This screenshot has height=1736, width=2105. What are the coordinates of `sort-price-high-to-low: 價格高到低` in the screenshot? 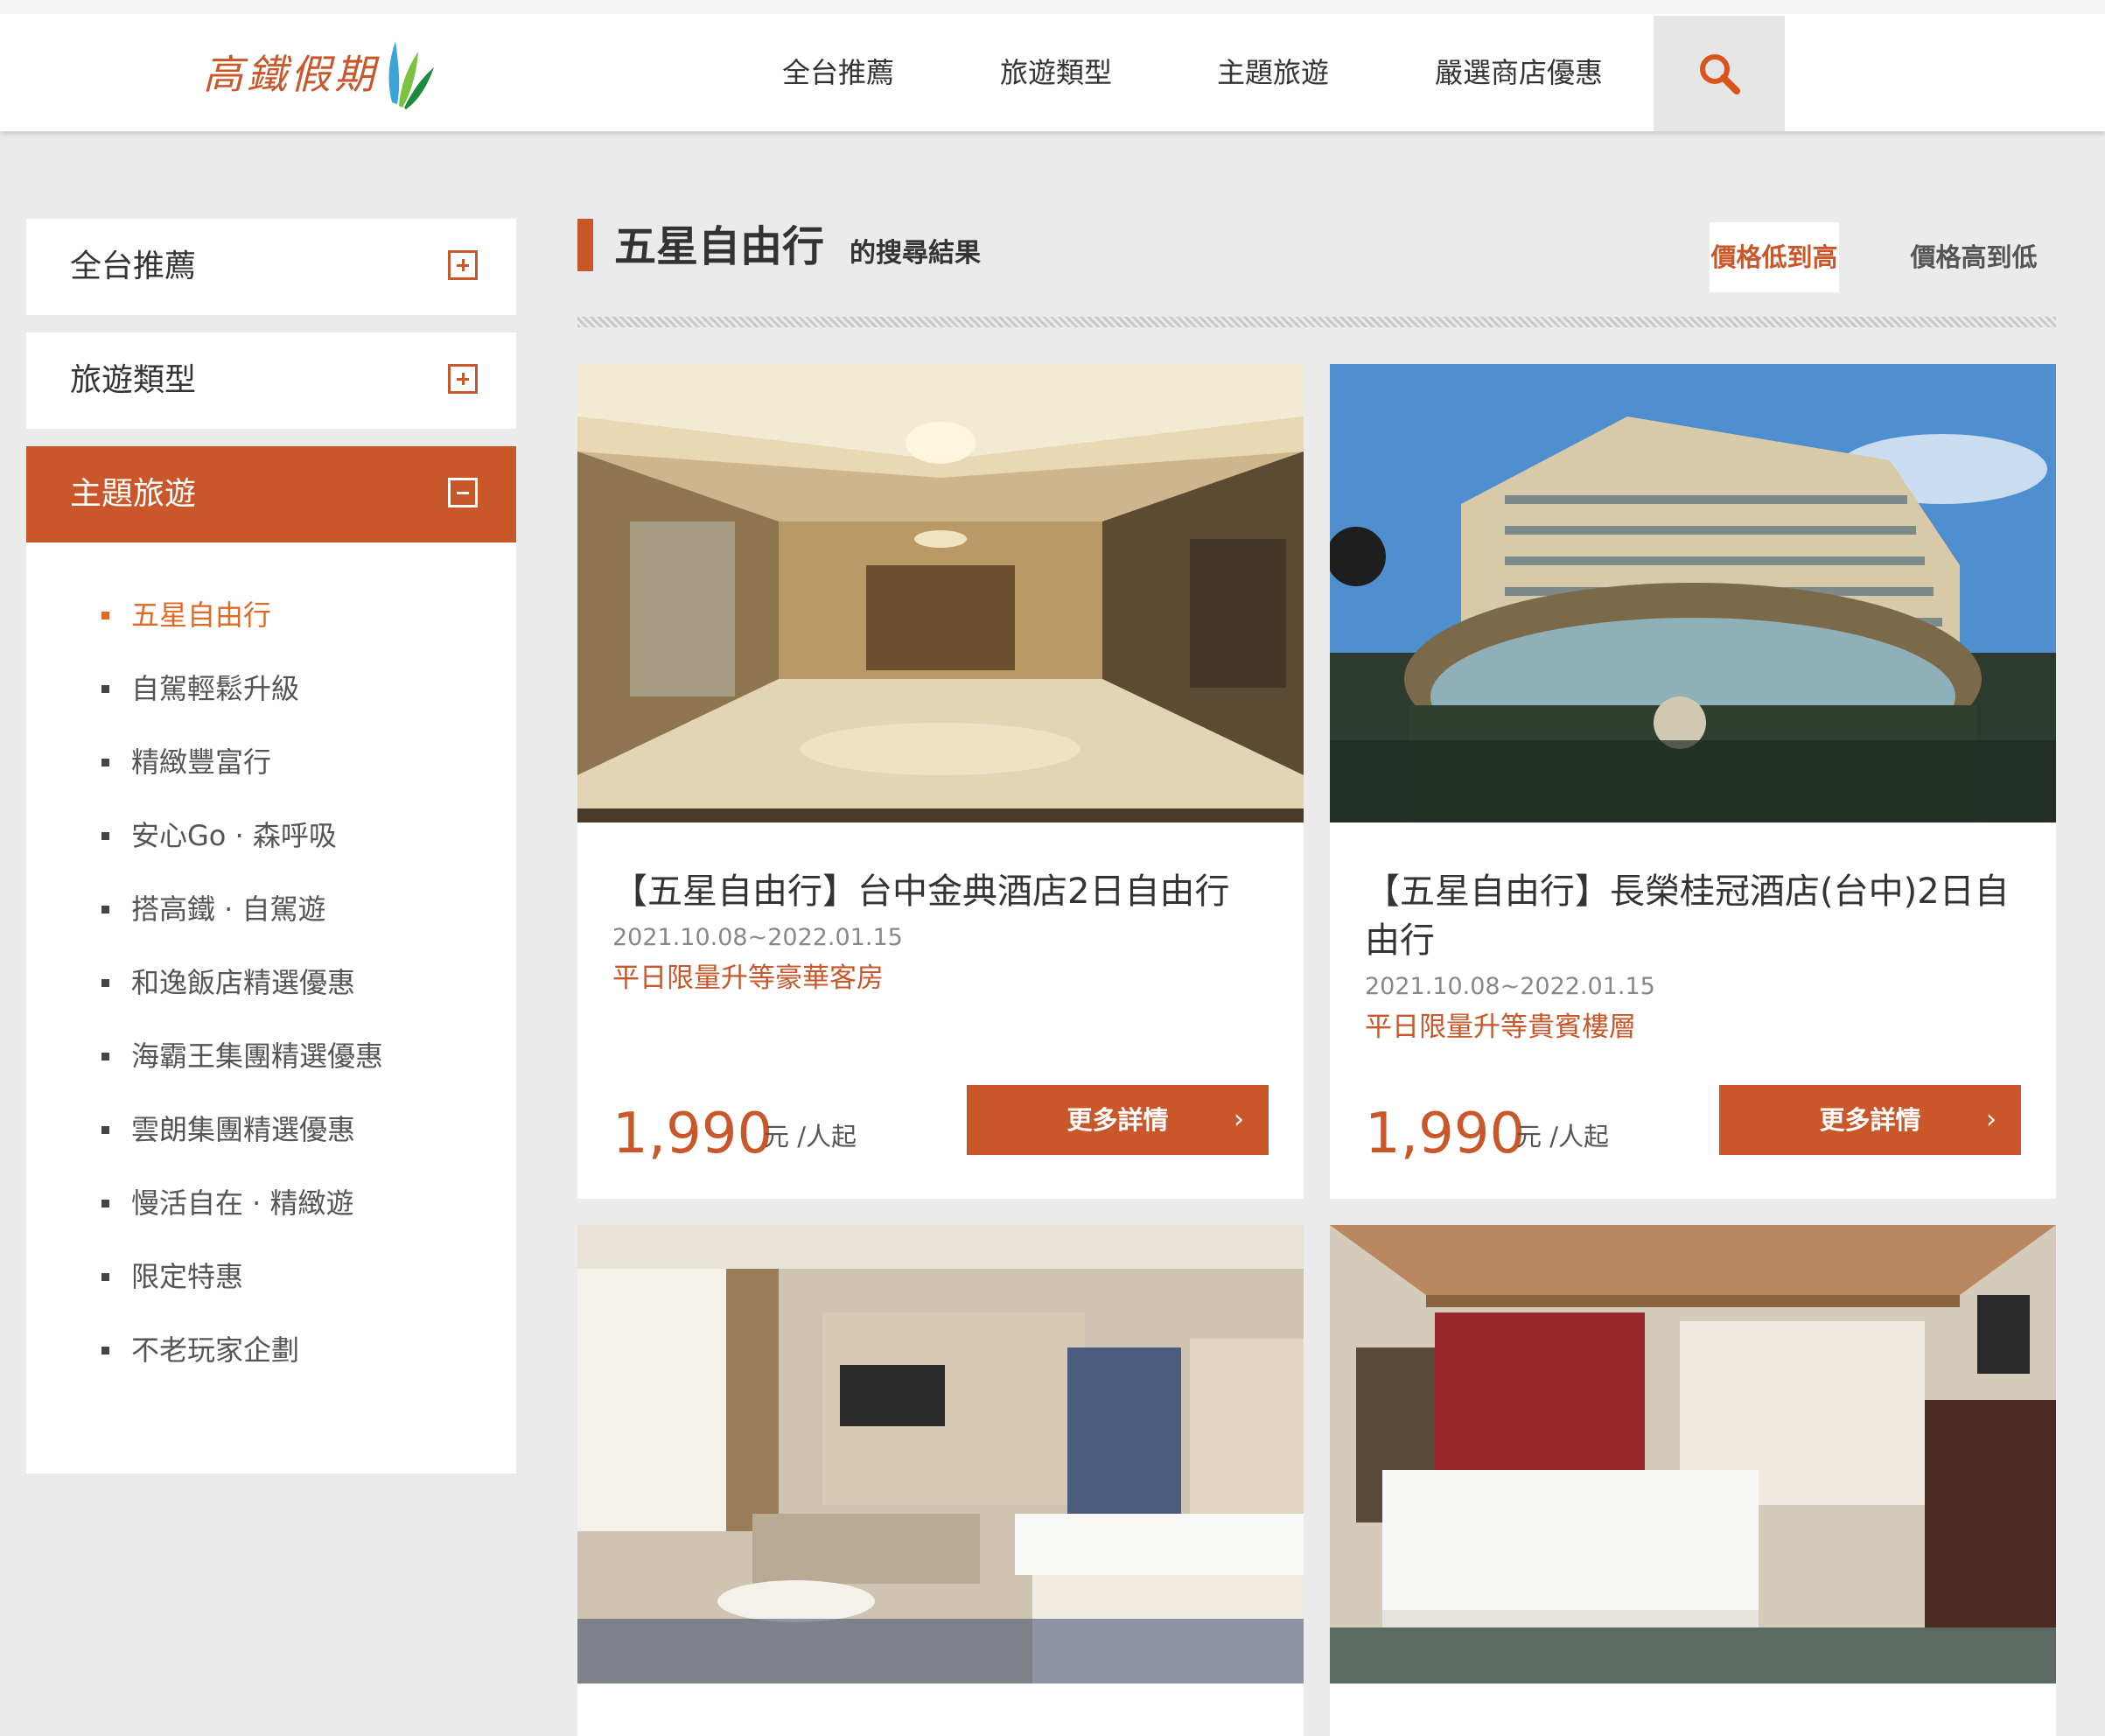 It's located at (1974, 257).